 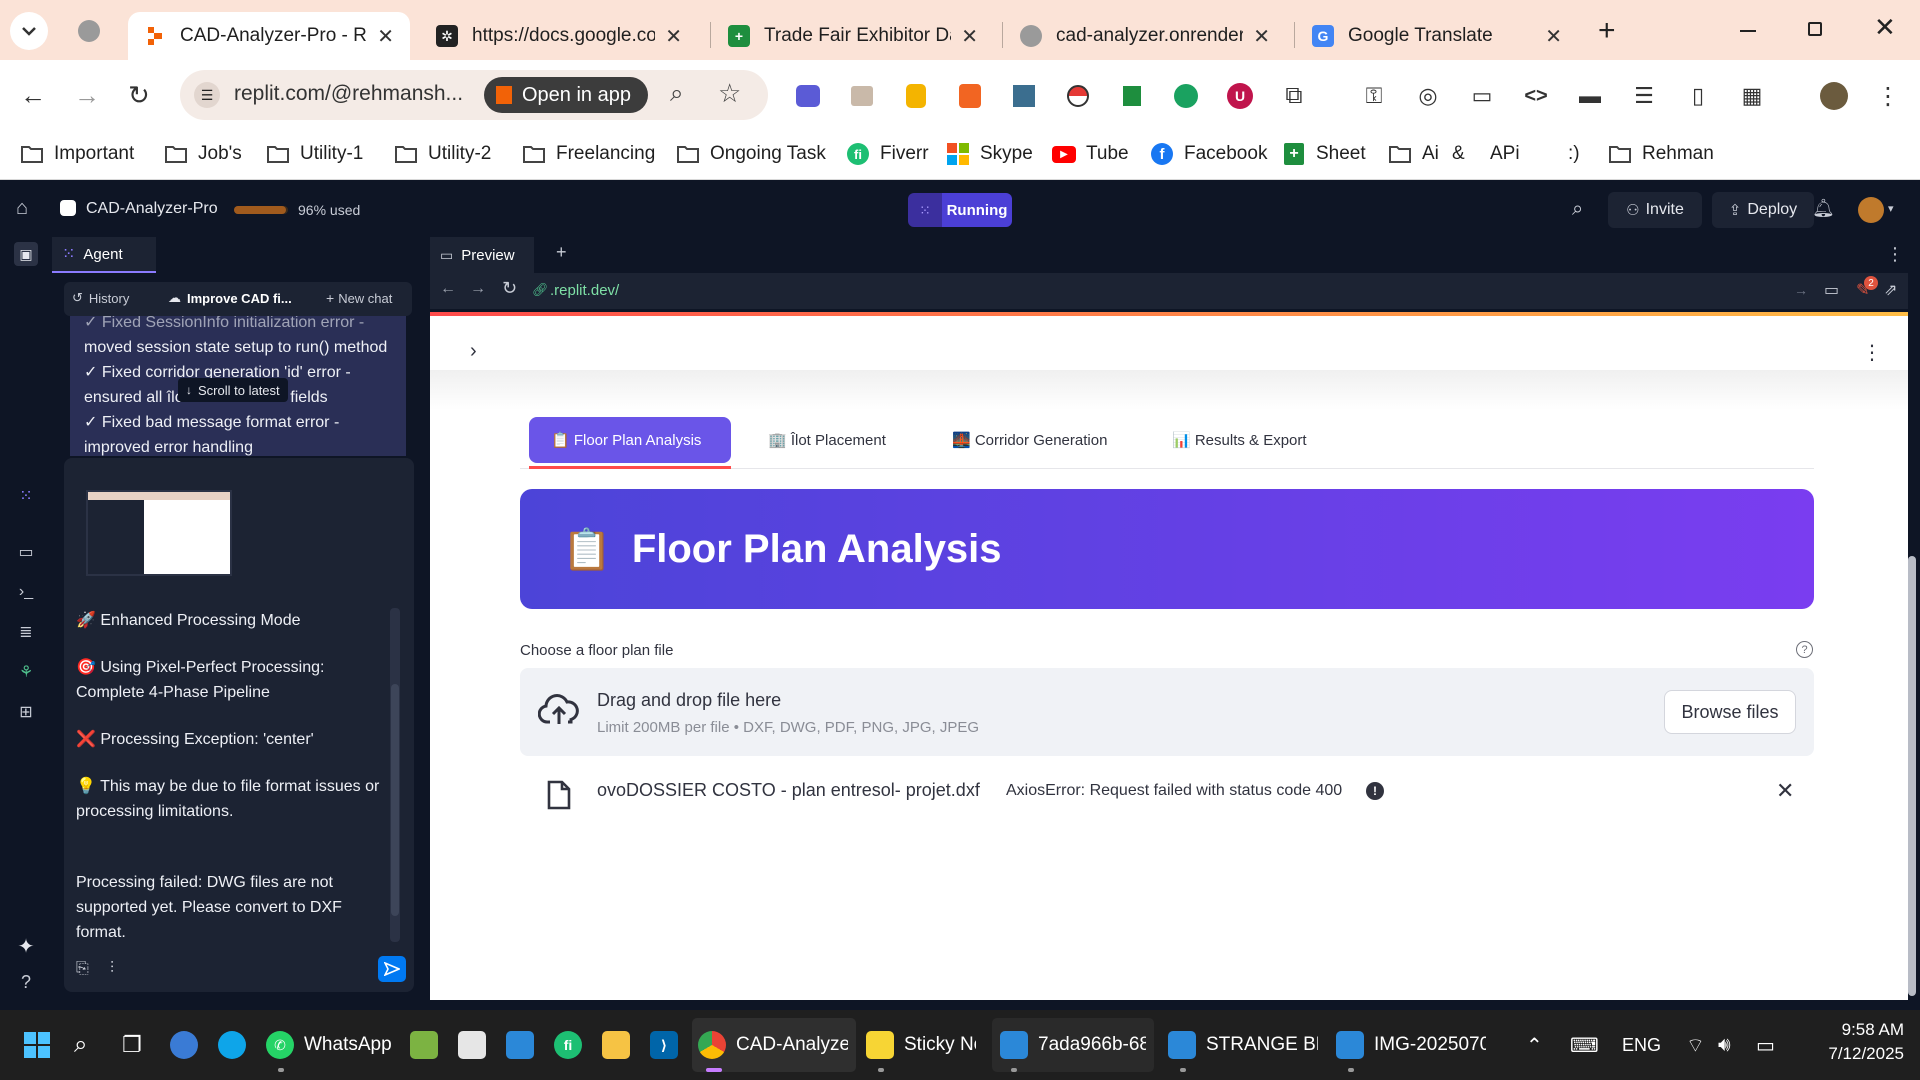 What do you see at coordinates (26, 946) in the screenshot?
I see `sparkle-icon: ✦` at bounding box center [26, 946].